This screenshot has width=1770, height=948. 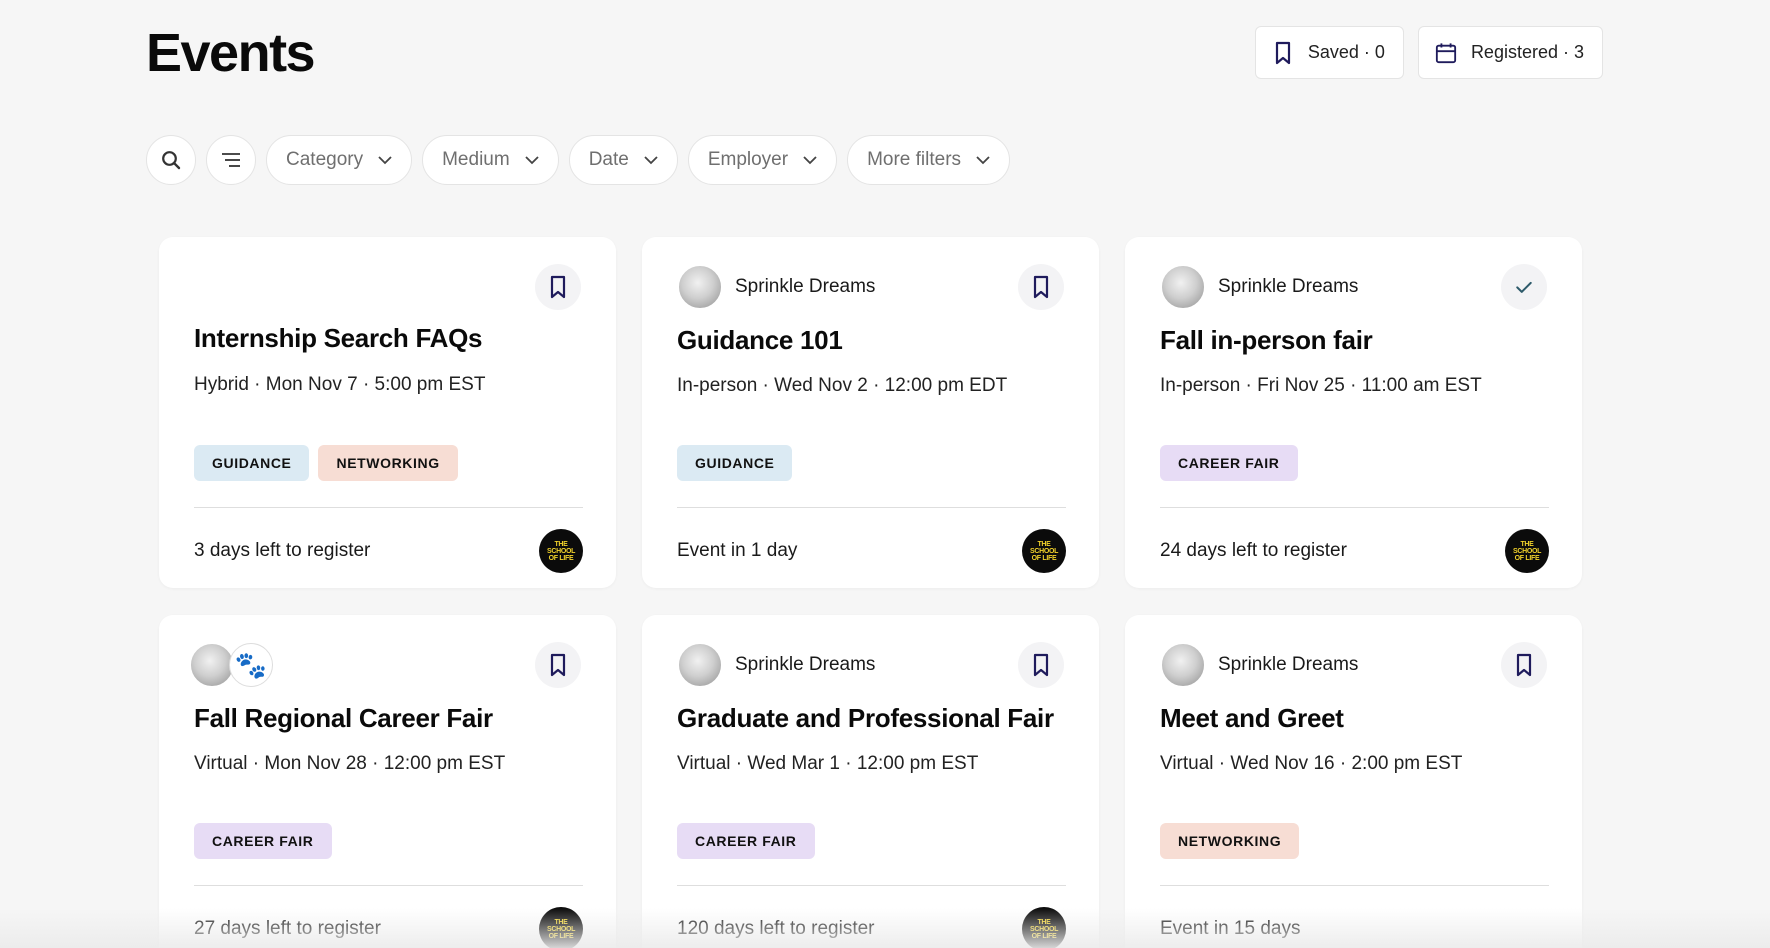 I want to click on event-title: Graduate and Professional Fair, so click(x=865, y=718).